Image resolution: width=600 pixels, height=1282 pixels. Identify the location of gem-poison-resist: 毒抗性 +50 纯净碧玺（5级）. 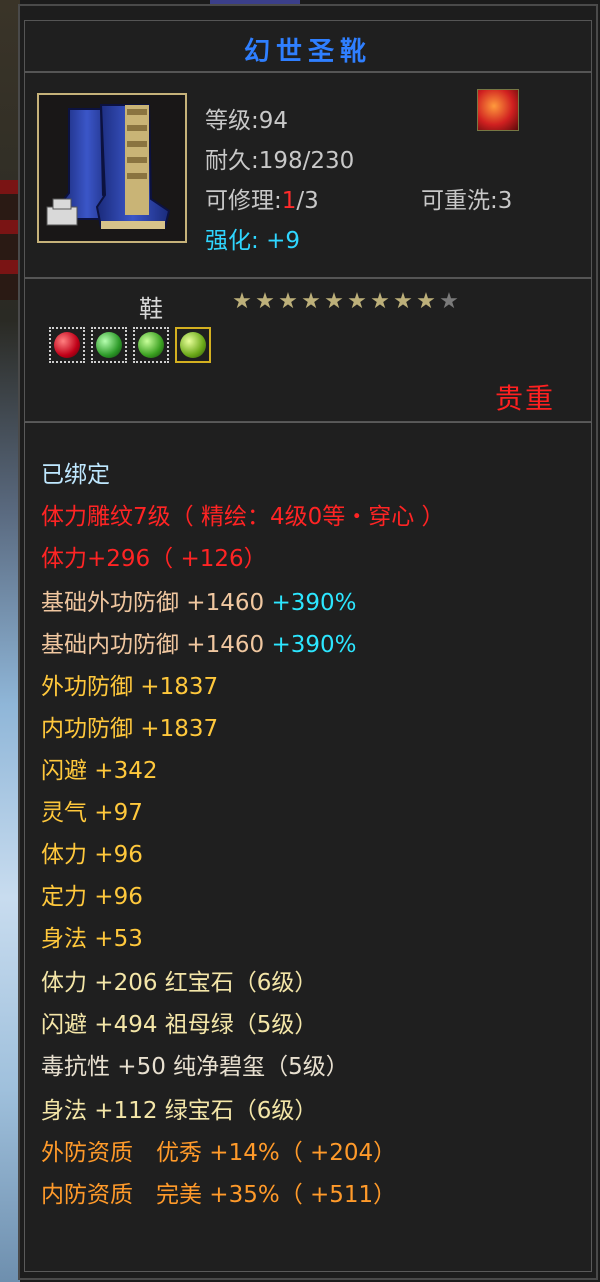
(195, 1067).